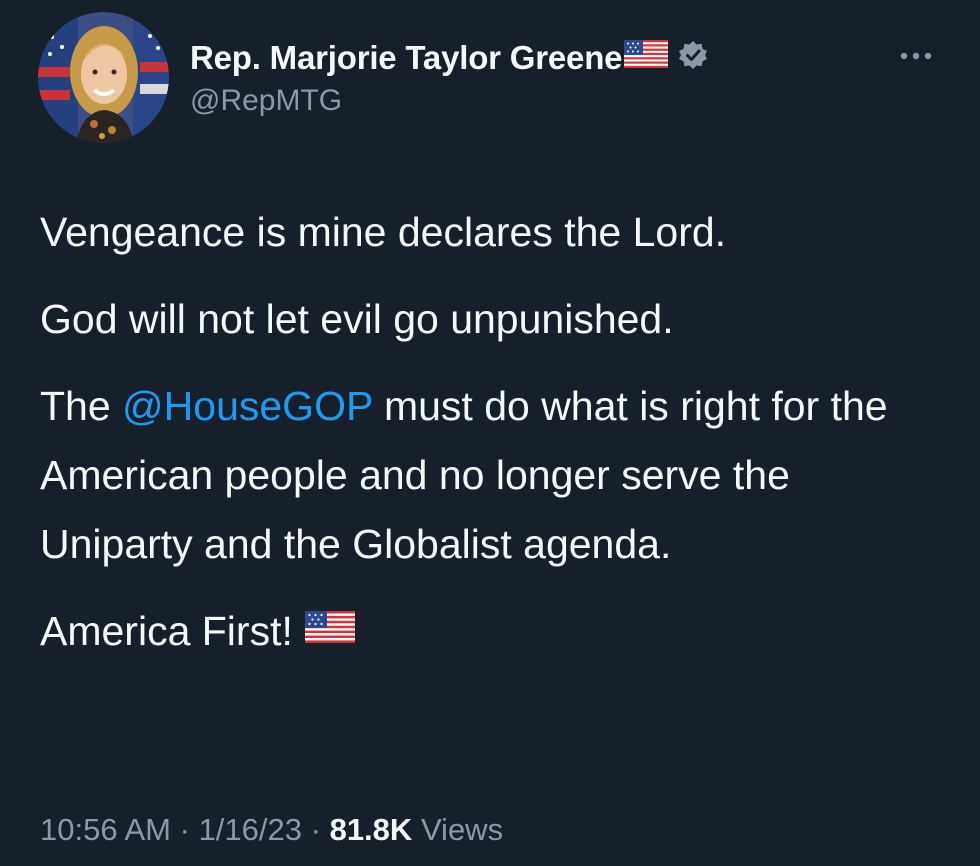 This screenshot has width=980, height=866. I want to click on tweet-date: 1/16/23, so click(250, 829).